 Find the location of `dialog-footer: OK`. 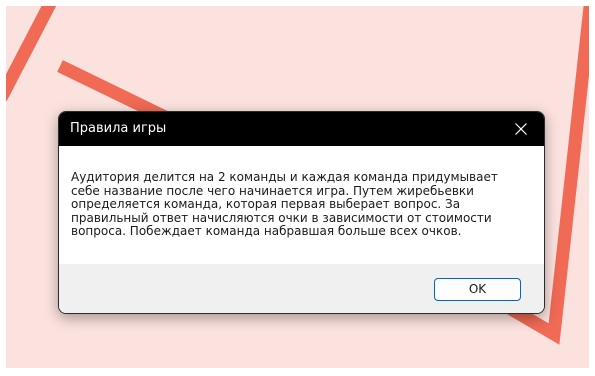

dialog-footer: OK is located at coordinates (301, 288).